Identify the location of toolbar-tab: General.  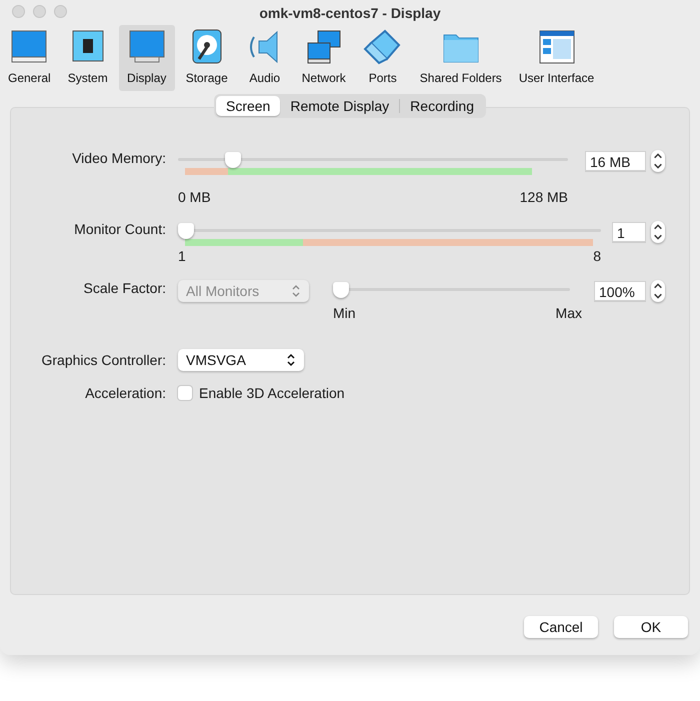
(29, 58).